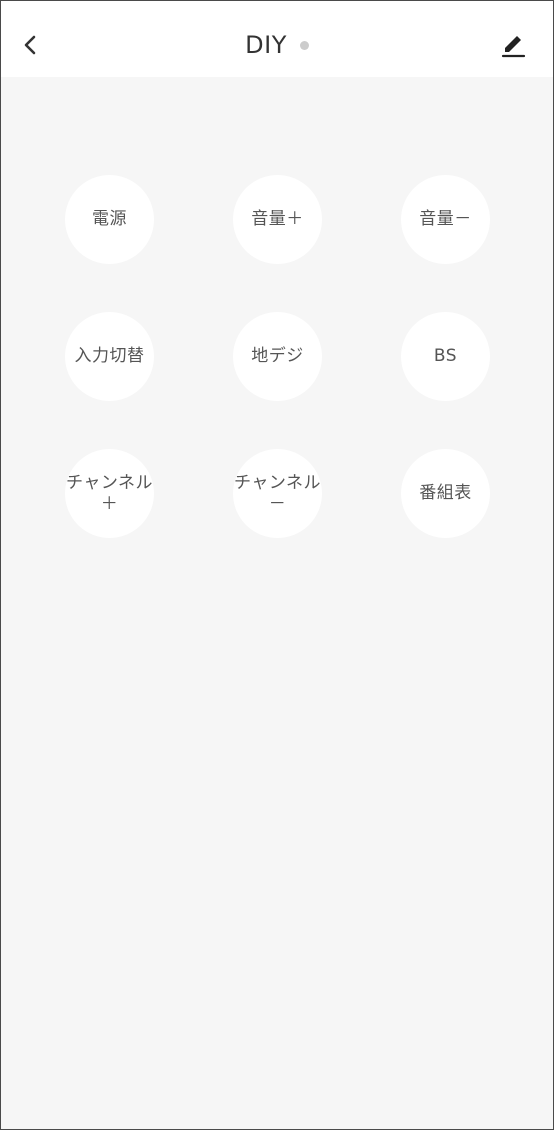 The height and width of the screenshot is (1130, 554). I want to click on input-switch-key: 入力切替, so click(109, 356).